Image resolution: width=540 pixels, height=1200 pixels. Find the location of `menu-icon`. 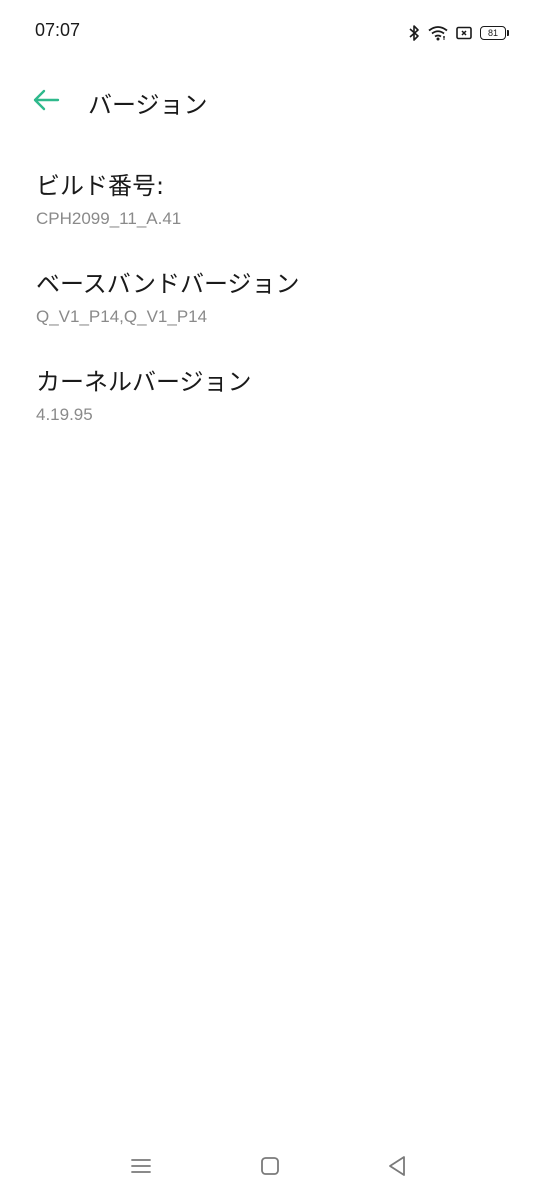

menu-icon is located at coordinates (141, 1166).